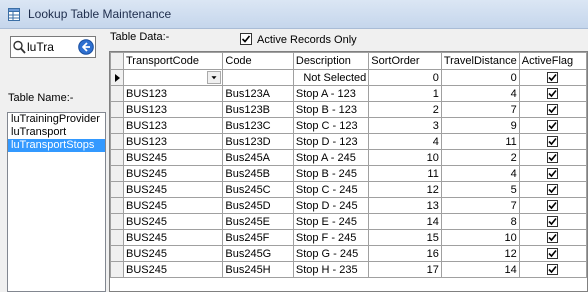 This screenshot has height=292, width=588. I want to click on table-name-item: luTransport, so click(56, 132).